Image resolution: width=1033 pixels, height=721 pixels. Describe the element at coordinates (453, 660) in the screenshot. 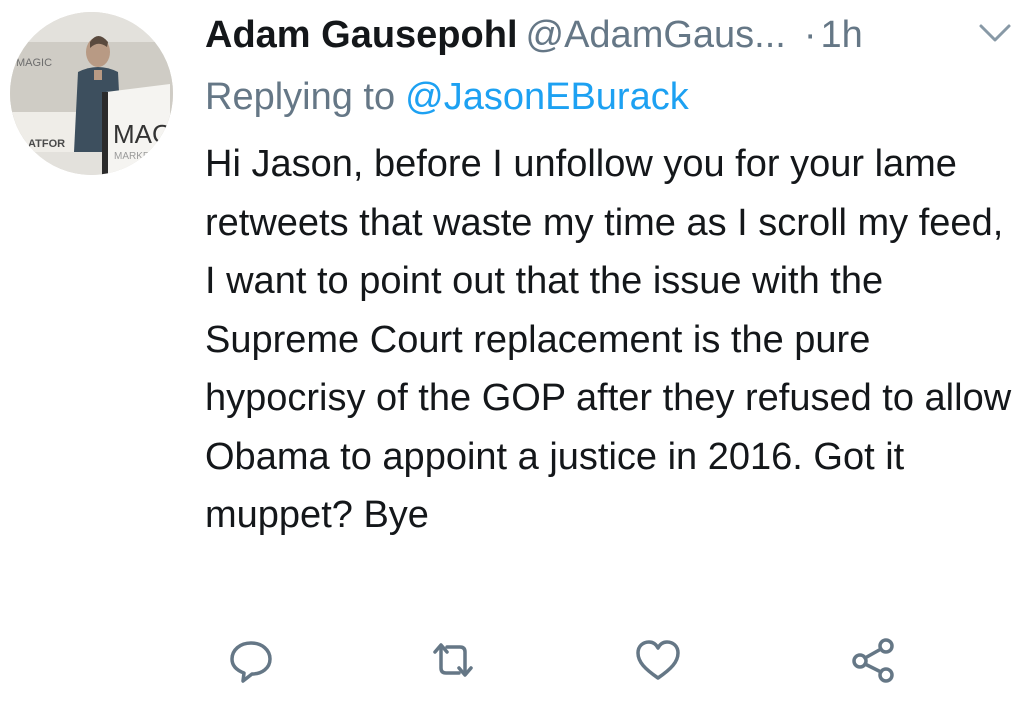

I see `retweet-icon` at that location.